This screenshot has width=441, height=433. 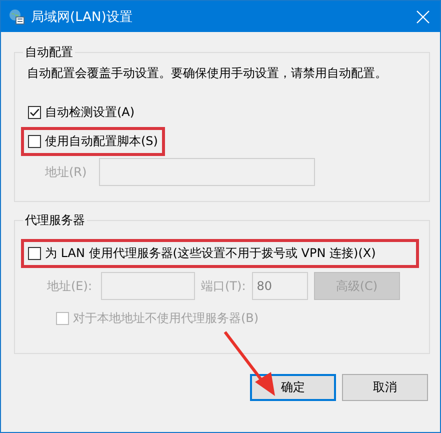 I want to click on checkbox-label: 自动检测设置(A), so click(x=90, y=112).